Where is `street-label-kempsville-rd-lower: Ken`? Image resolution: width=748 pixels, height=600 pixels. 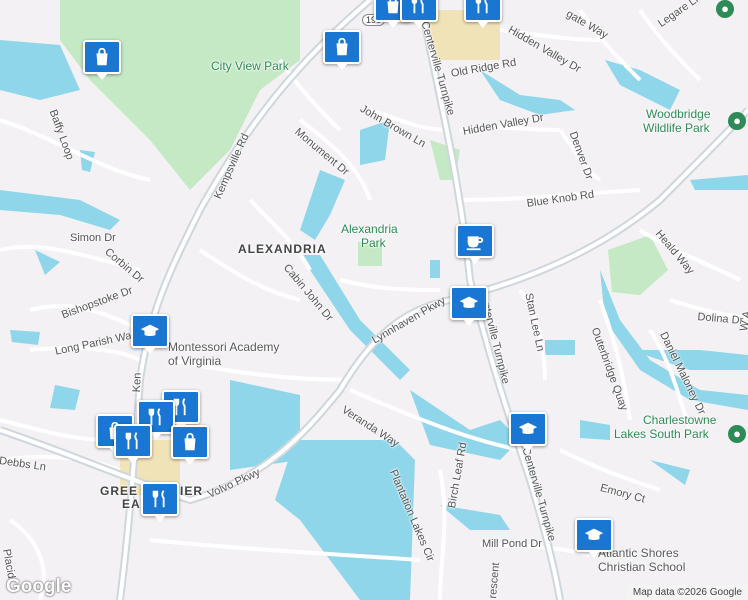 street-label-kempsville-rd-lower: Ken is located at coordinates (137, 382).